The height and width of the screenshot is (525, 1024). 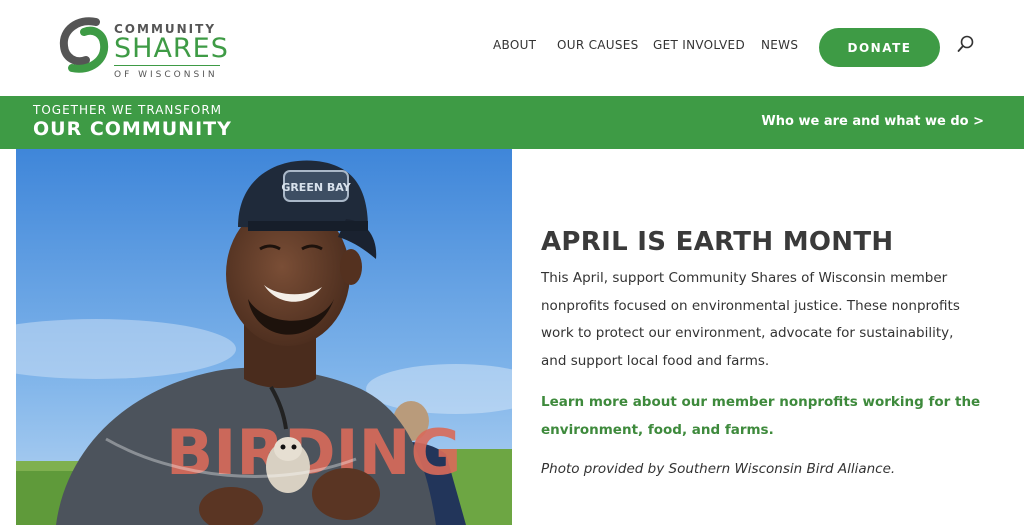 I want to click on logo-mark-icon, so click(x=84, y=45).